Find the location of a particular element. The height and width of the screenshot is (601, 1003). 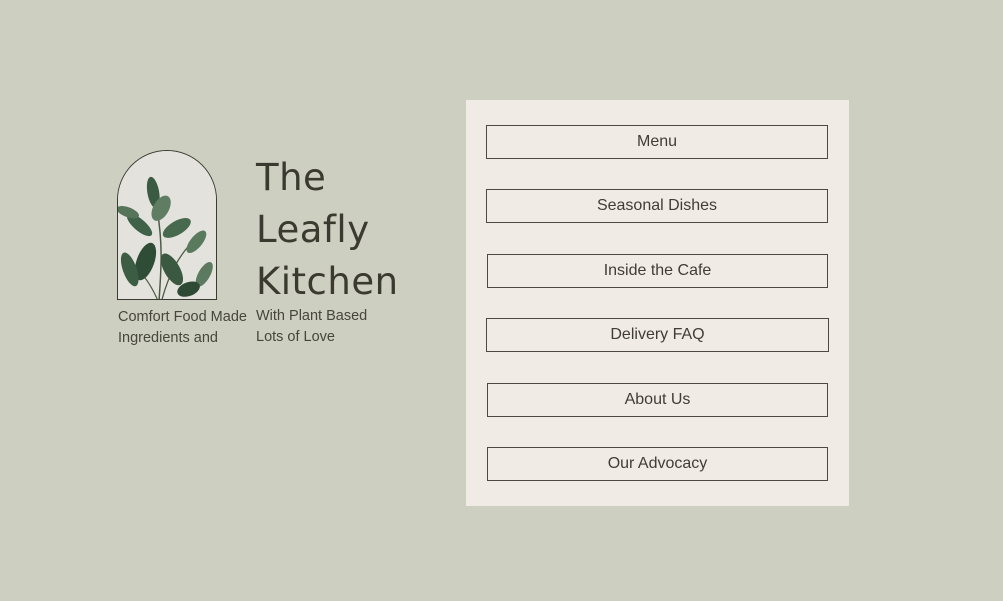

tagline-line: Lots of Love is located at coordinates (295, 337).